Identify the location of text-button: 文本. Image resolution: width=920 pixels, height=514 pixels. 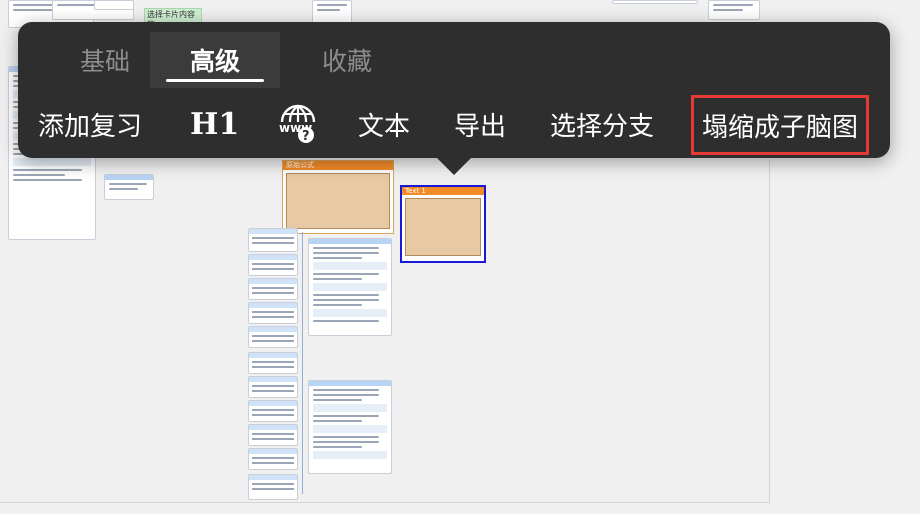
(384, 124).